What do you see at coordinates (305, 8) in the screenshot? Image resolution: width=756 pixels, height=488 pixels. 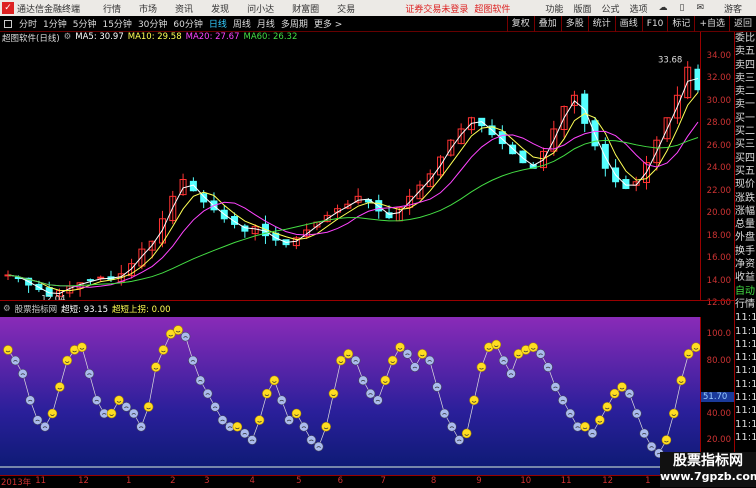 I see `menu-item-5: 财富圈` at bounding box center [305, 8].